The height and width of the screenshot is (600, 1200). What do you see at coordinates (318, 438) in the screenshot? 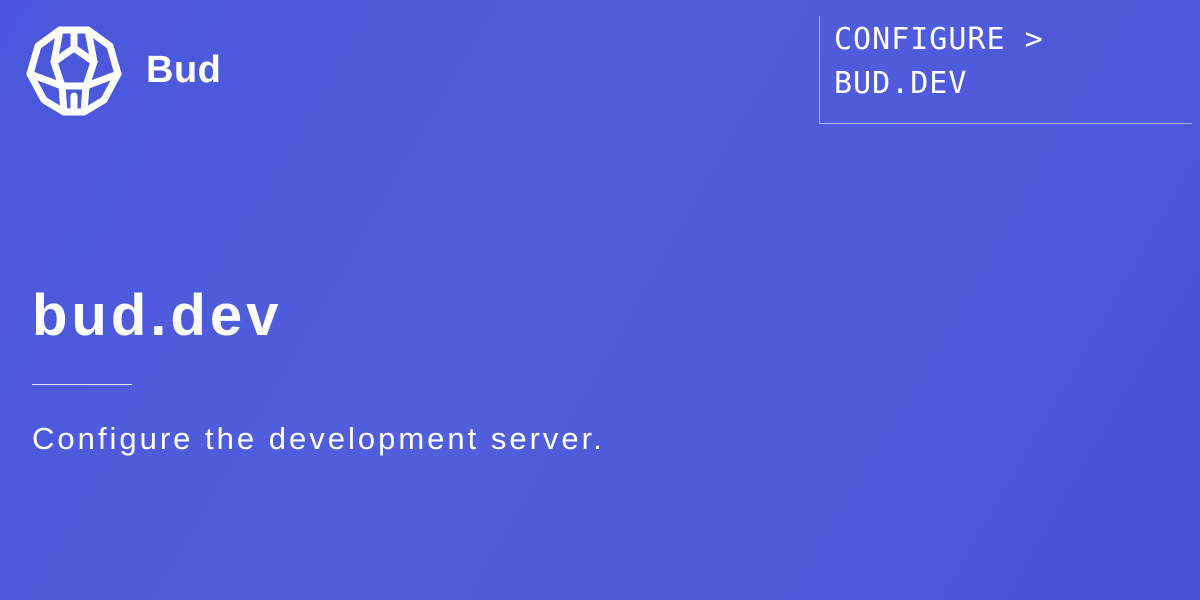
I see `page-subtitle: Configure the development server.` at bounding box center [318, 438].